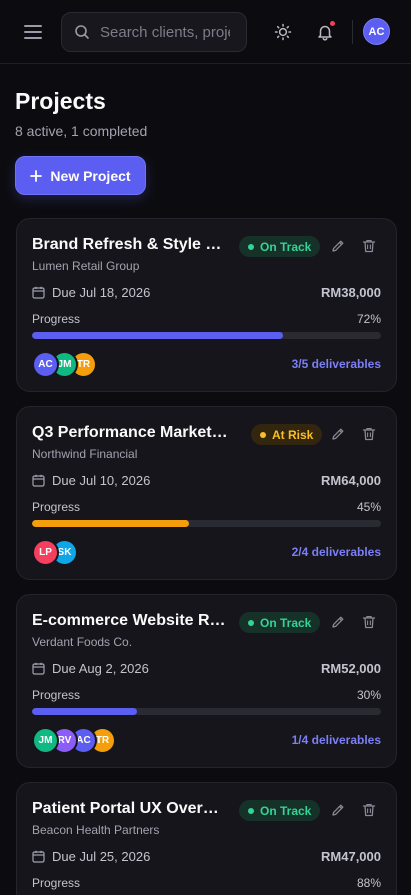 This screenshot has width=411, height=895. What do you see at coordinates (293, 434) in the screenshot?
I see `status-label: At Risk` at bounding box center [293, 434].